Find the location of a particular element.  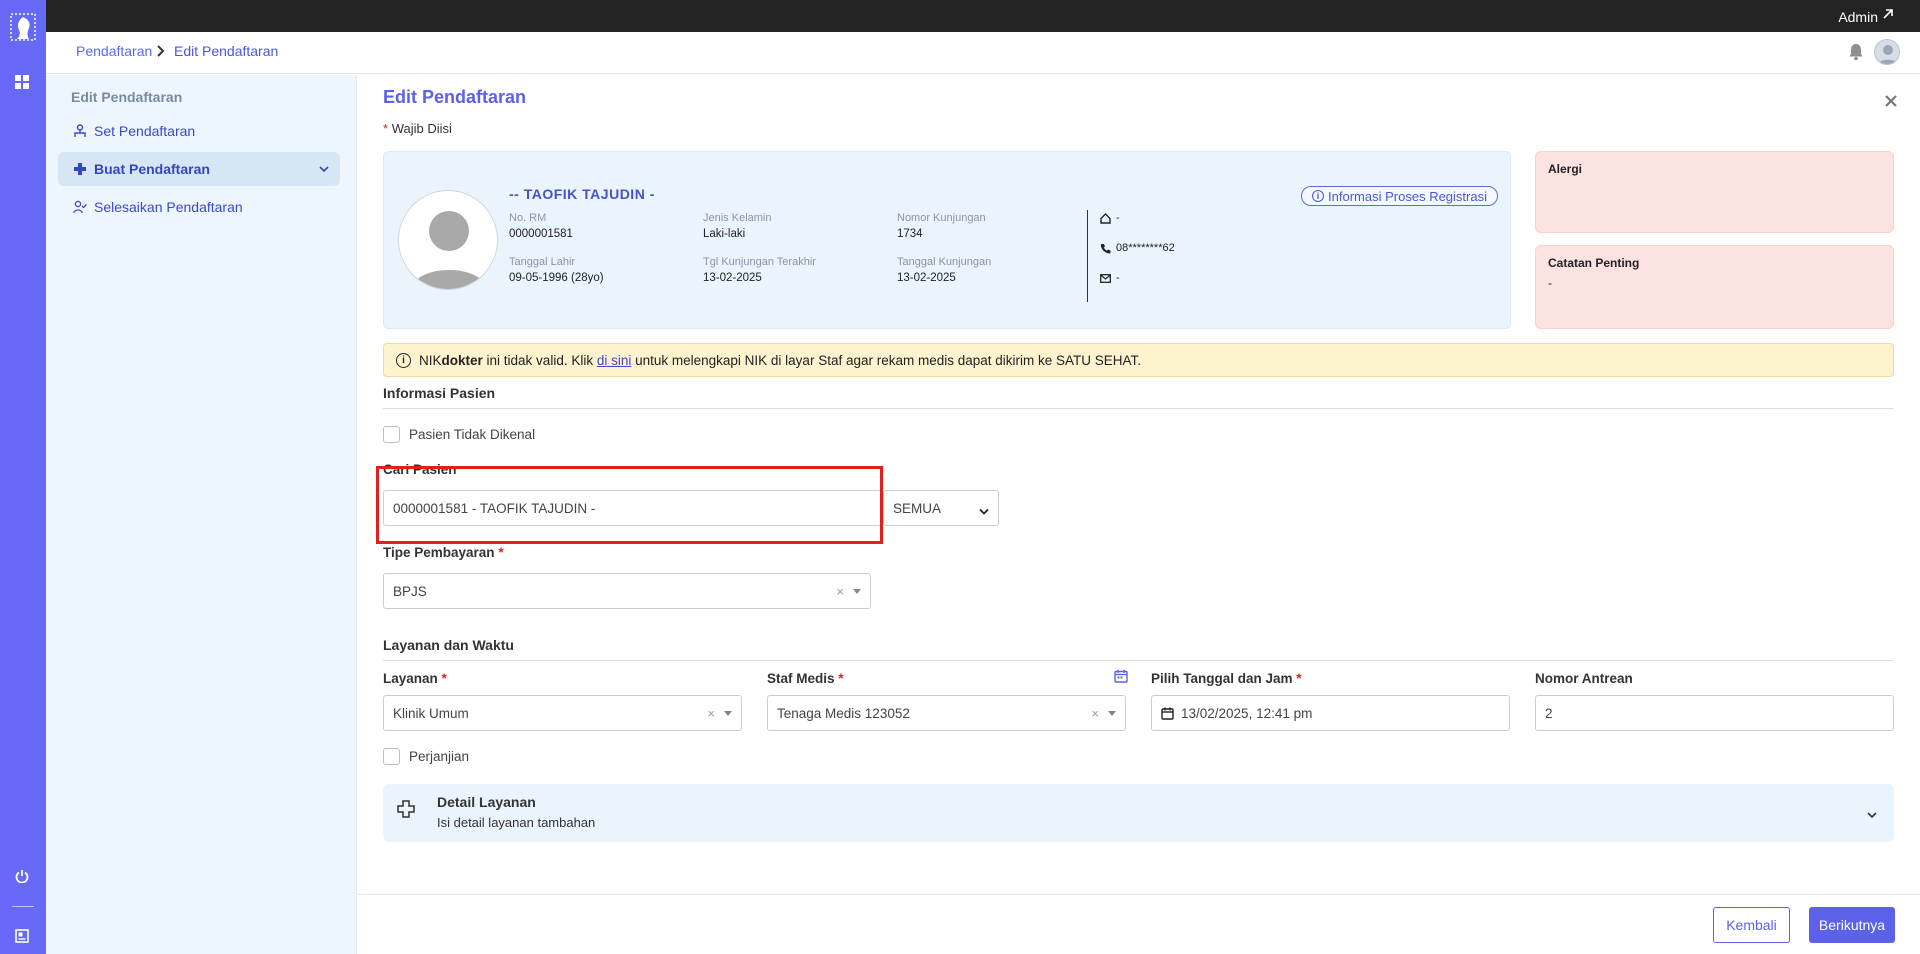

important-note-value: - is located at coordinates (1550, 283).